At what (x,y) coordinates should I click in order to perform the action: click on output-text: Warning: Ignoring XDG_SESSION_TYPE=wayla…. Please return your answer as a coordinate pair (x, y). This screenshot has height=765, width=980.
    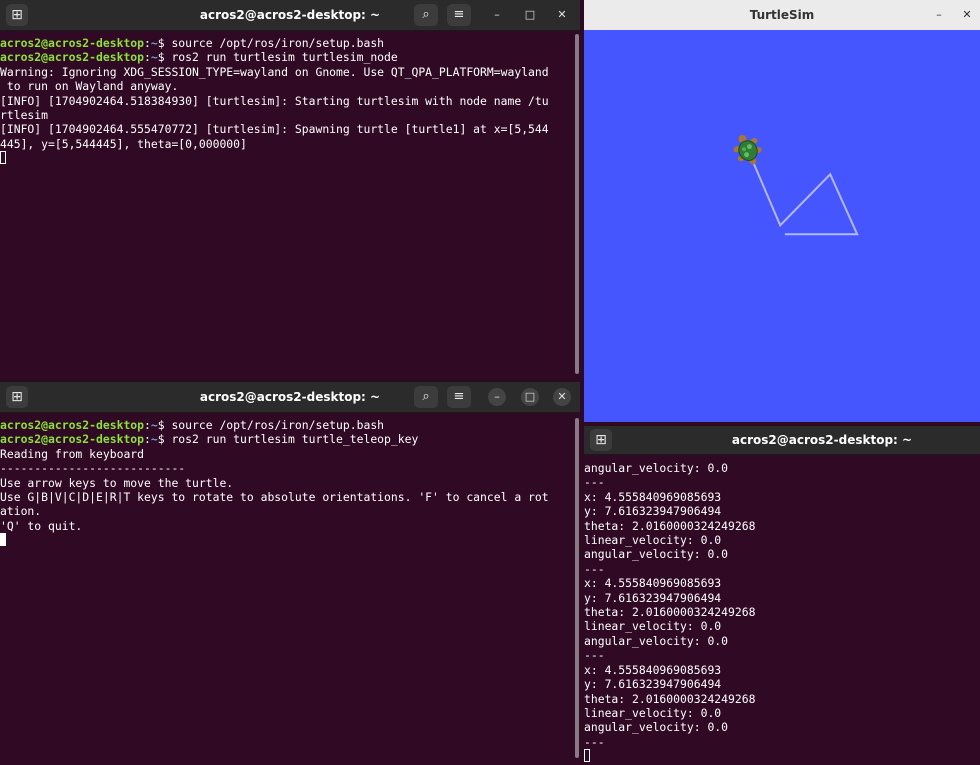
    Looking at the image, I should click on (274, 71).